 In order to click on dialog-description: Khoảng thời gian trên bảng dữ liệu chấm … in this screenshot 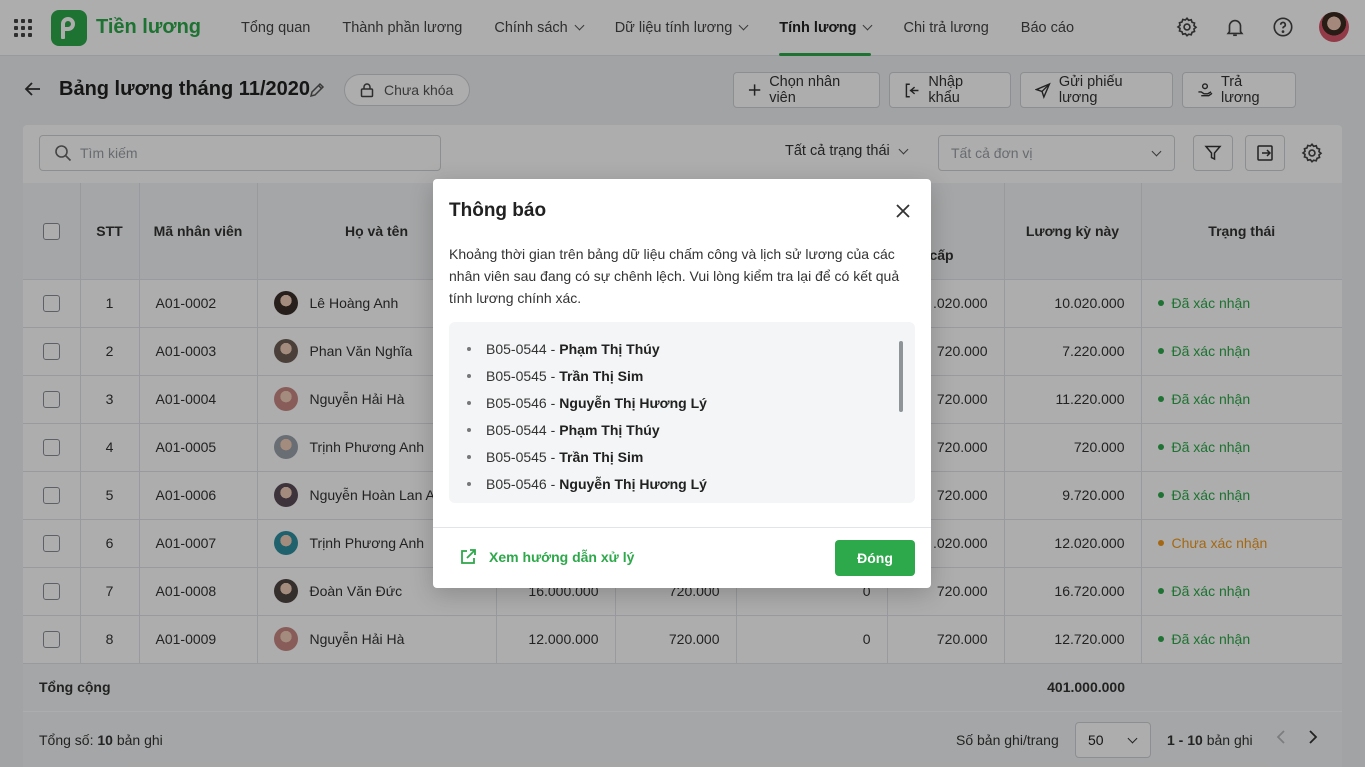, I will do `click(674, 276)`.